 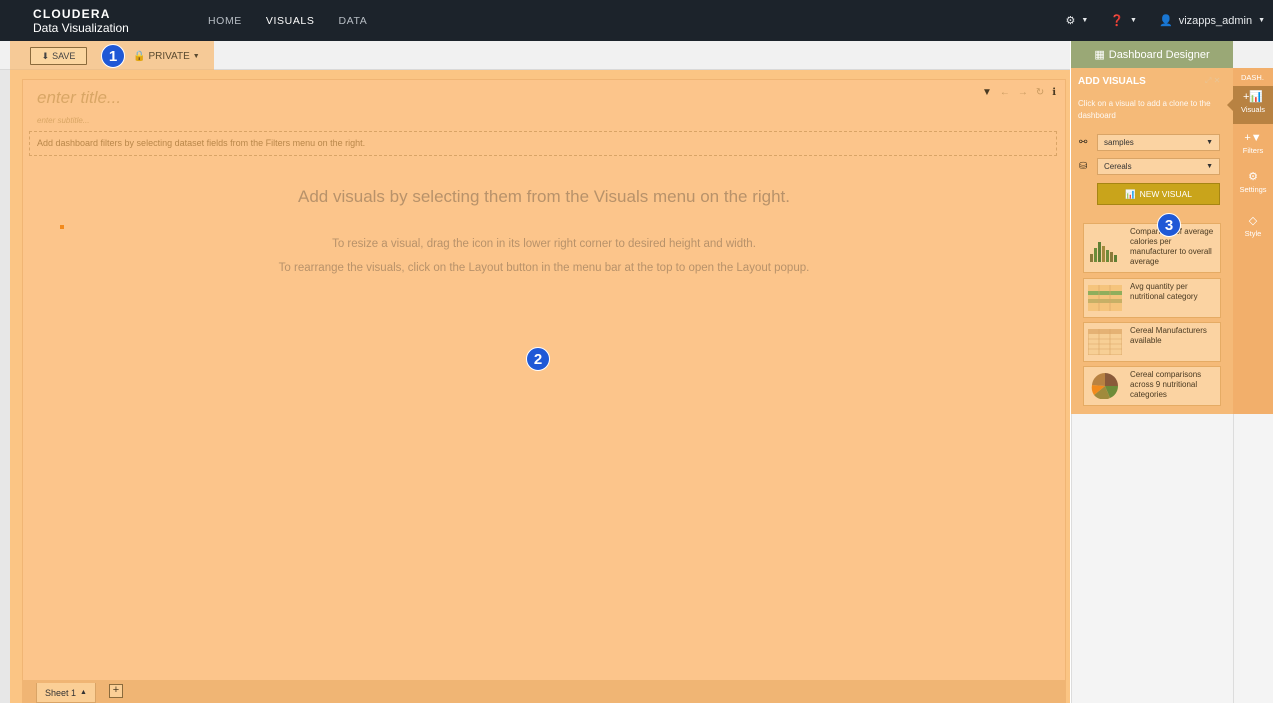 I want to click on nav-home: HOME, so click(x=225, y=20).